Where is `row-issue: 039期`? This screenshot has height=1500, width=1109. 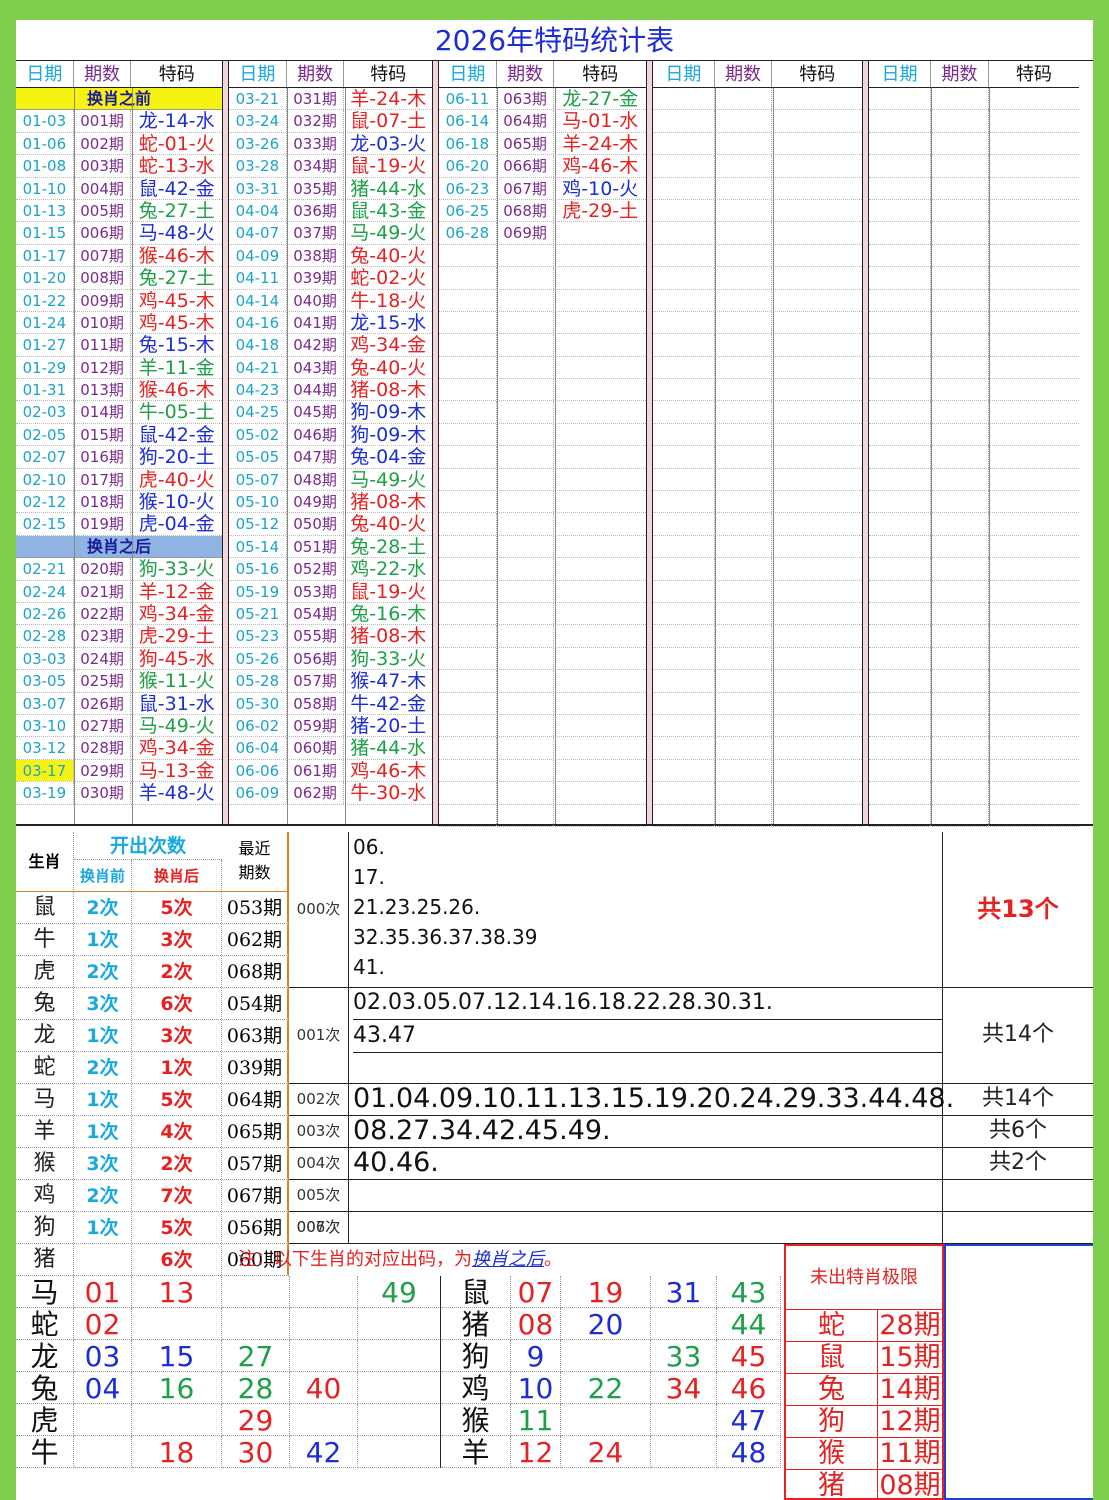
row-issue: 039期 is located at coordinates (316, 278).